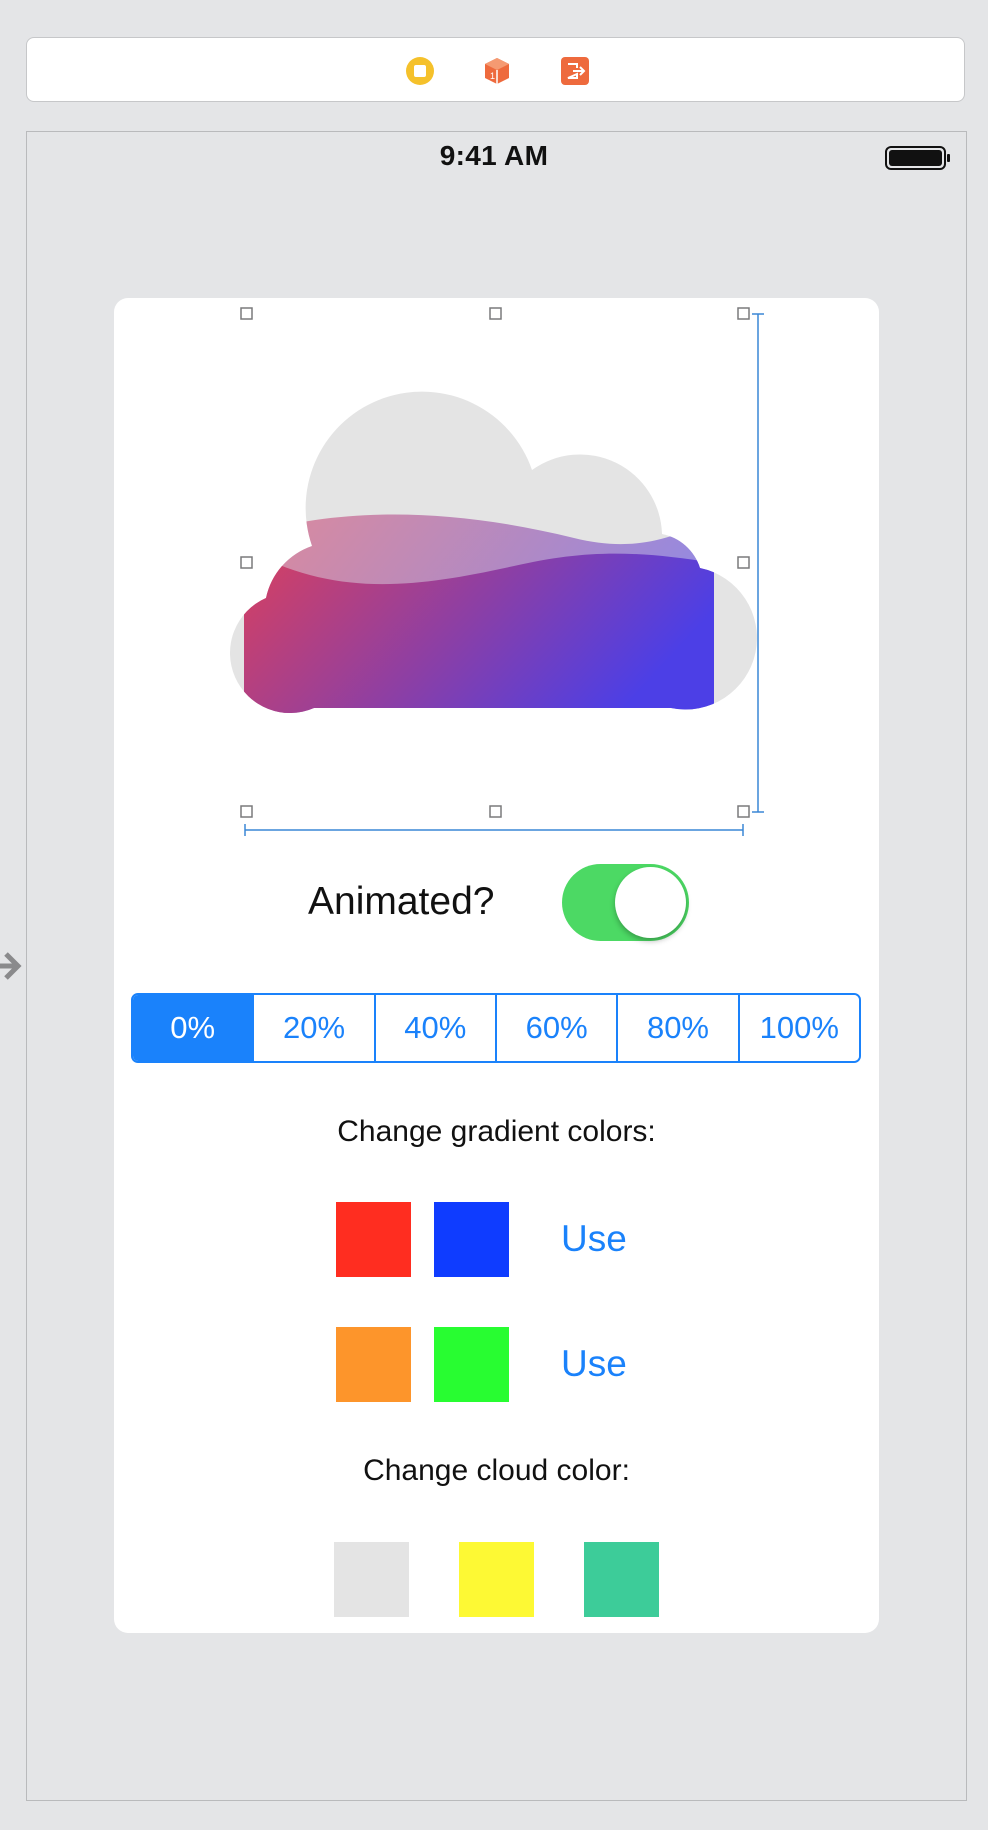 The width and height of the screenshot is (988, 1830). What do you see at coordinates (373, 1364) in the screenshot?
I see `gradient-row2-color-a` at bounding box center [373, 1364].